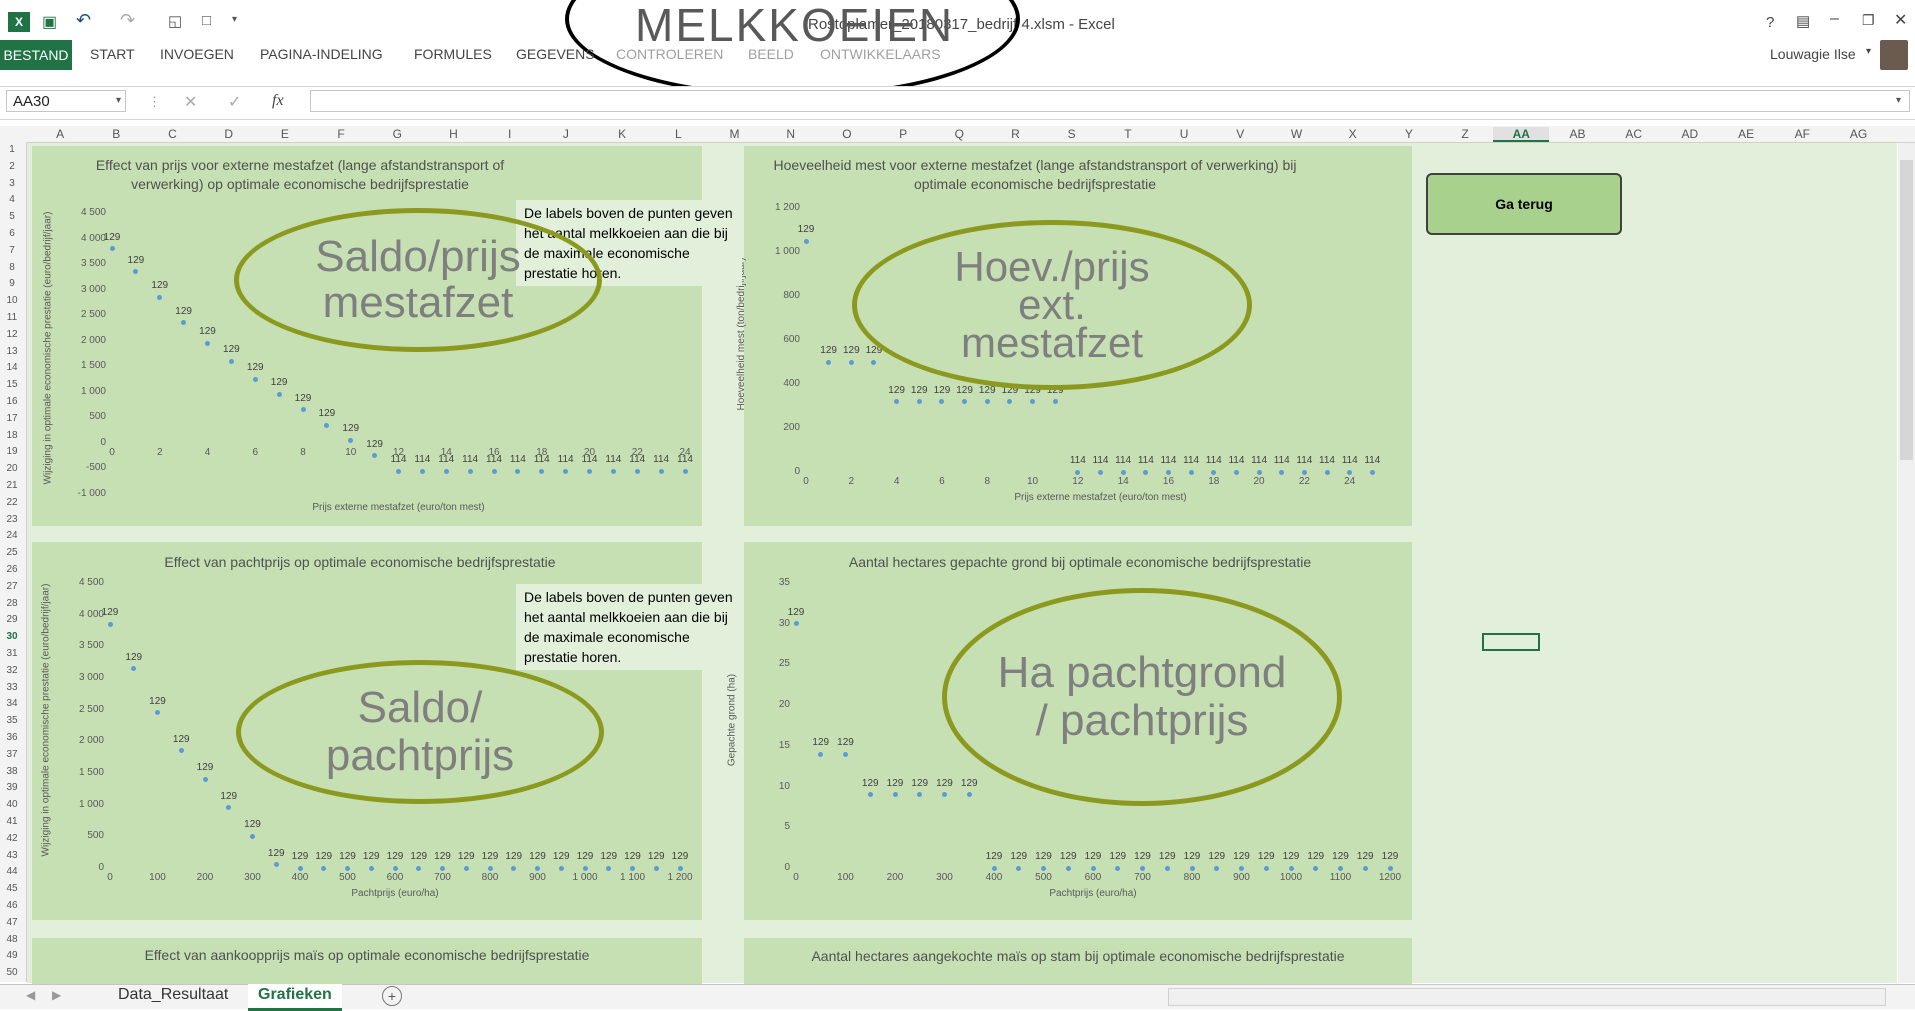 This screenshot has height=1011, width=1915. Describe the element at coordinates (734, 134) in the screenshot. I see `column-header-m: M` at that location.